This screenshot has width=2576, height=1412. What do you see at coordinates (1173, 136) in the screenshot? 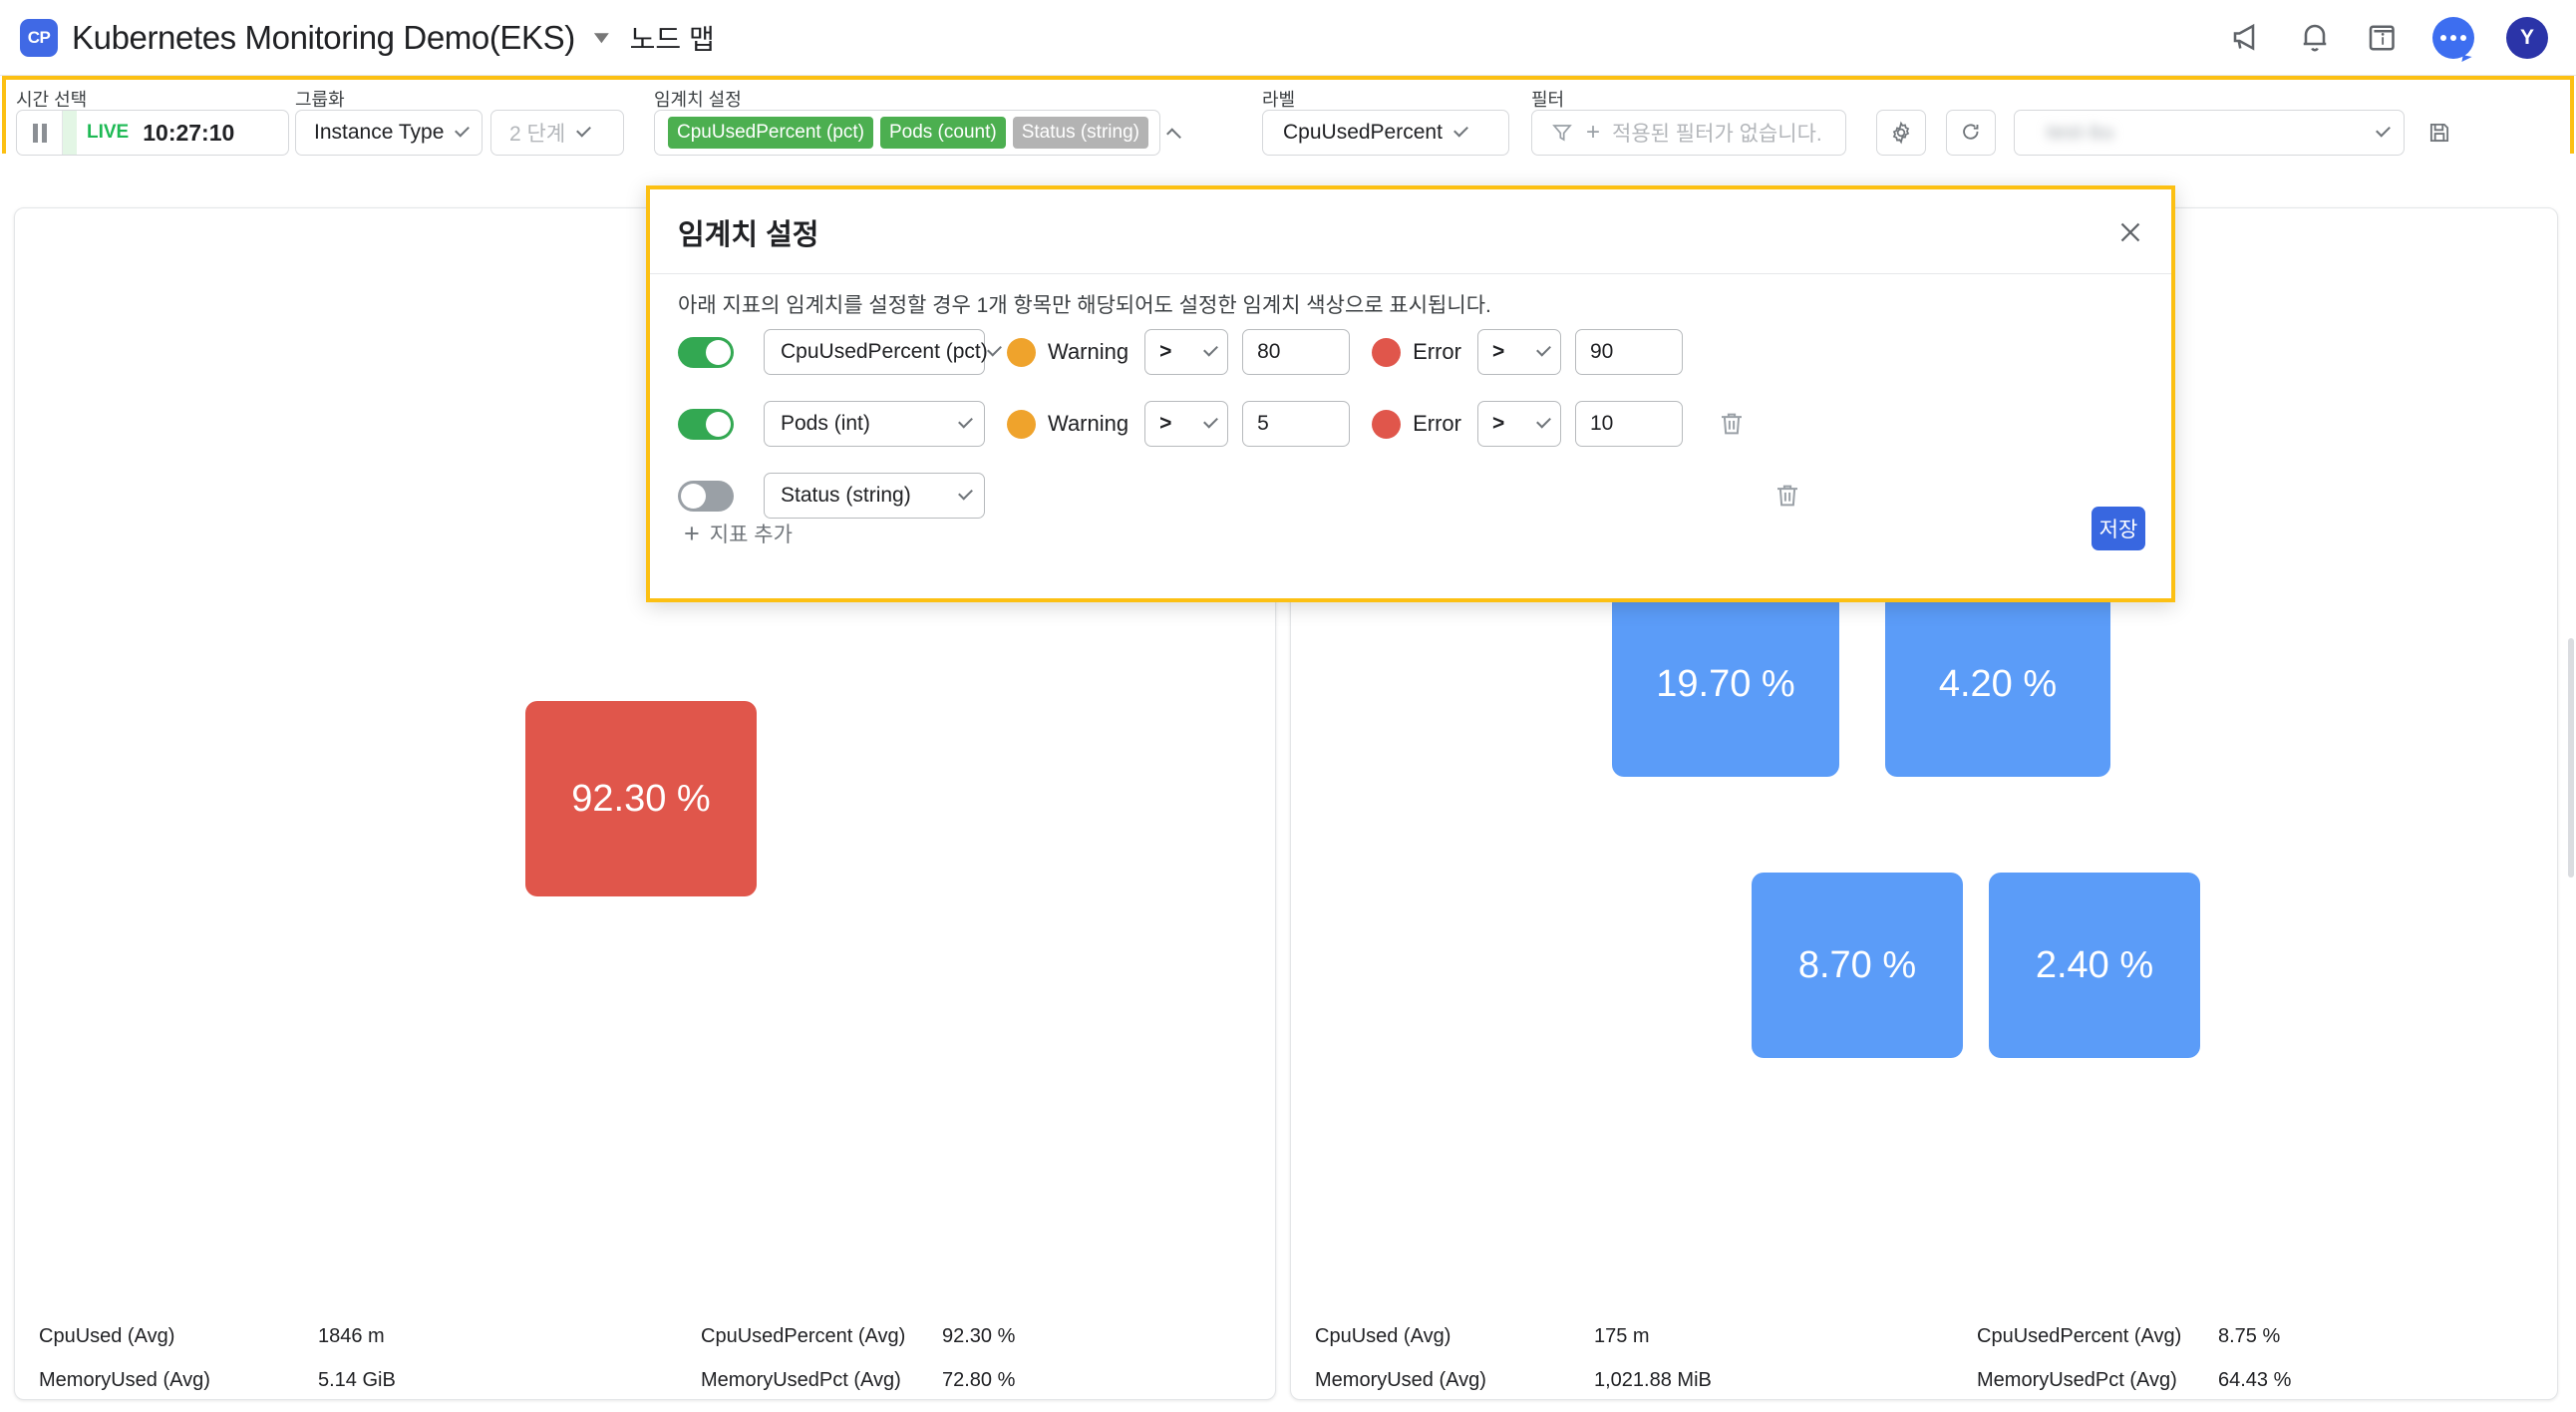
I see `chevron-up-icon` at bounding box center [1173, 136].